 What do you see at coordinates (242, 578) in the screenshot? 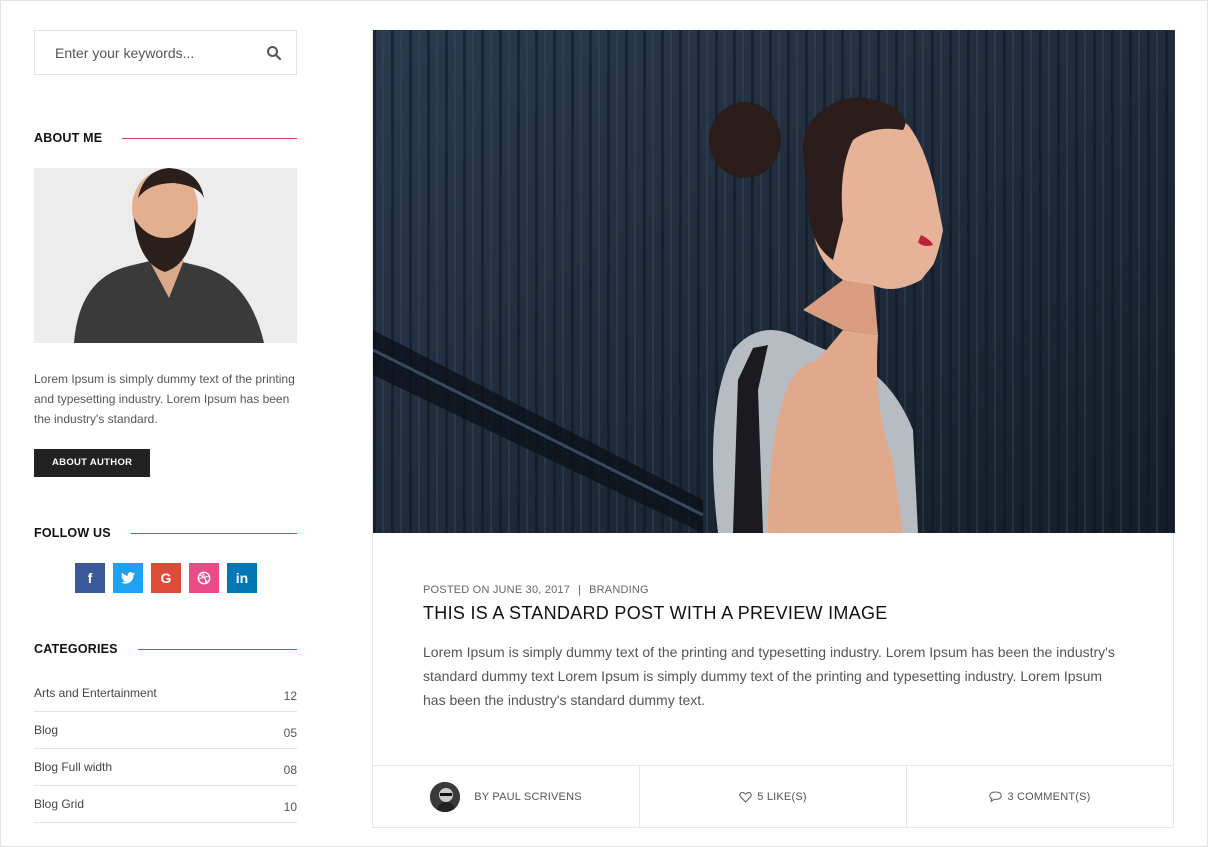
I see `linkedin-icon: in` at bounding box center [242, 578].